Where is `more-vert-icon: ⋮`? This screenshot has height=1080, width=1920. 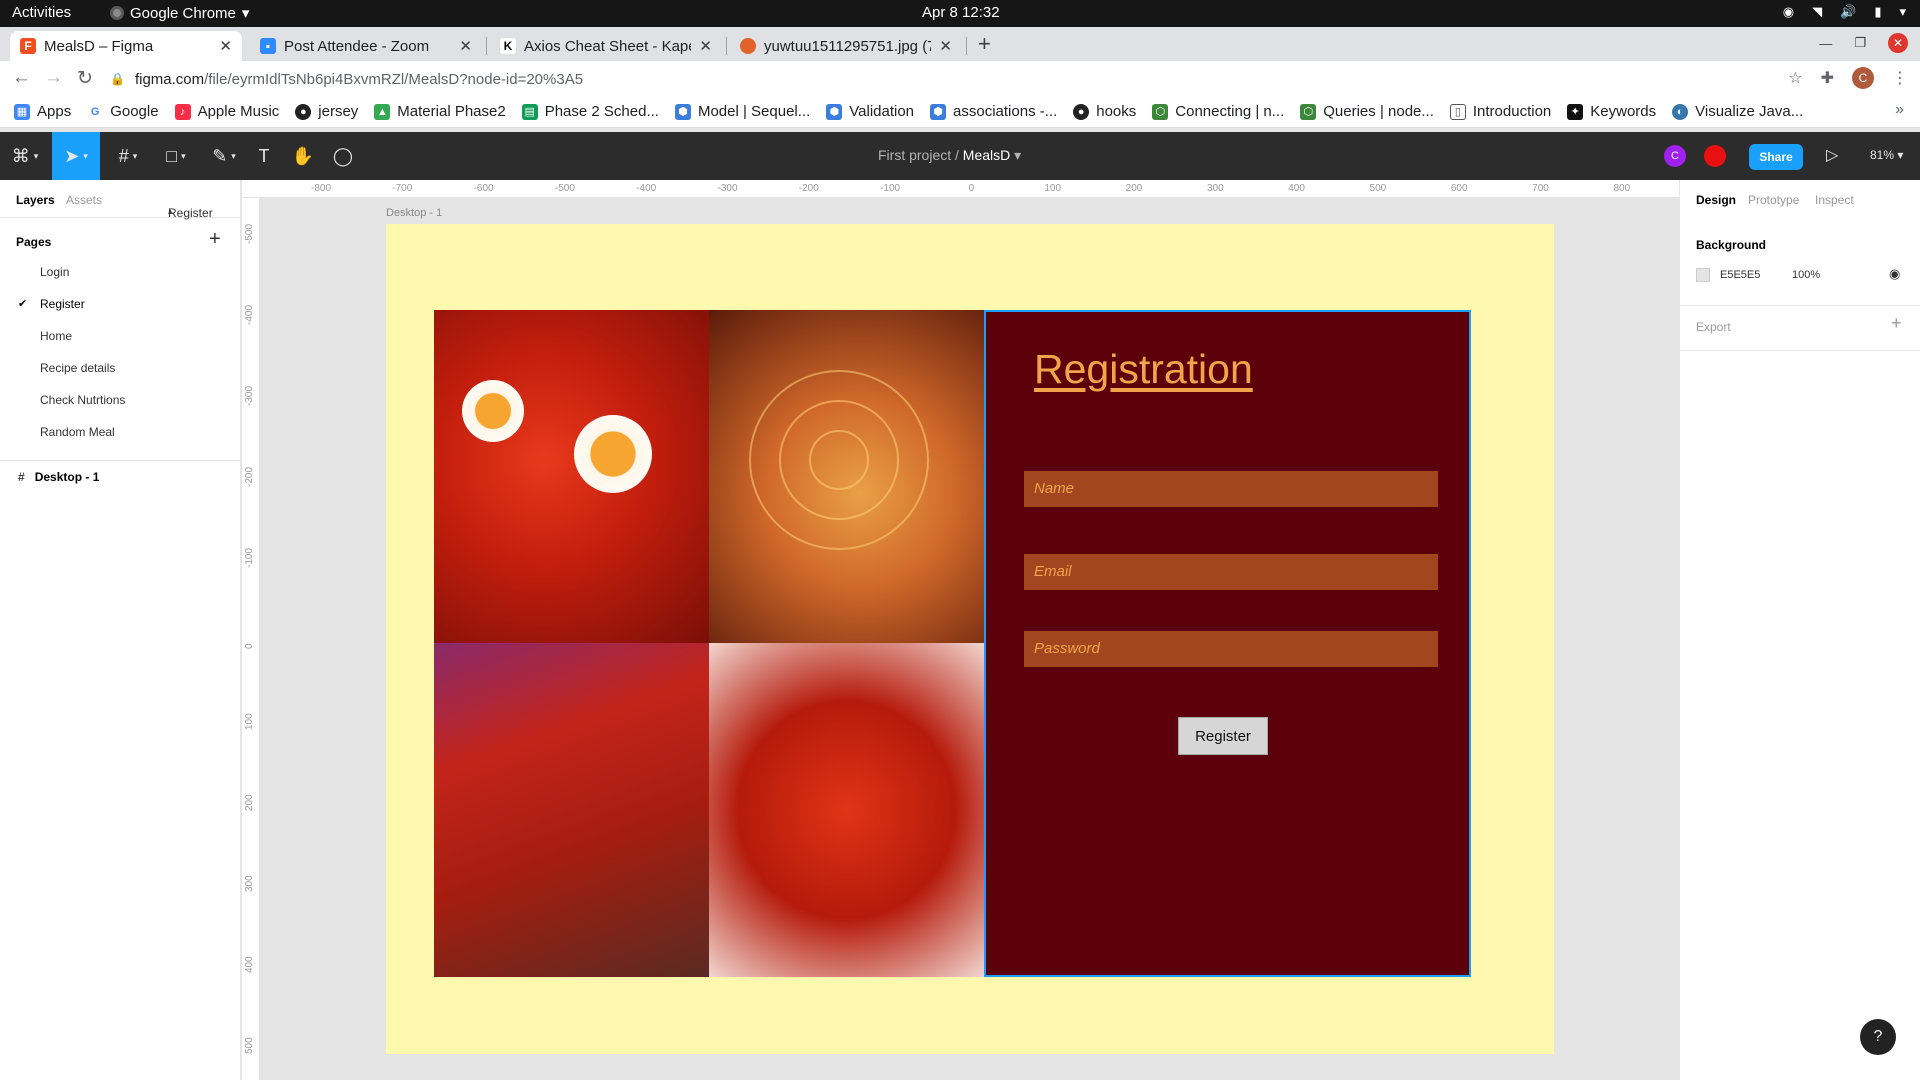
more-vert-icon: ⋮ is located at coordinates (1900, 78).